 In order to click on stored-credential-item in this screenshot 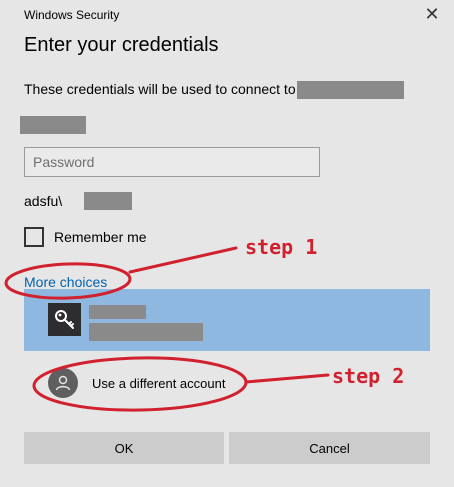, I will do `click(227, 320)`.